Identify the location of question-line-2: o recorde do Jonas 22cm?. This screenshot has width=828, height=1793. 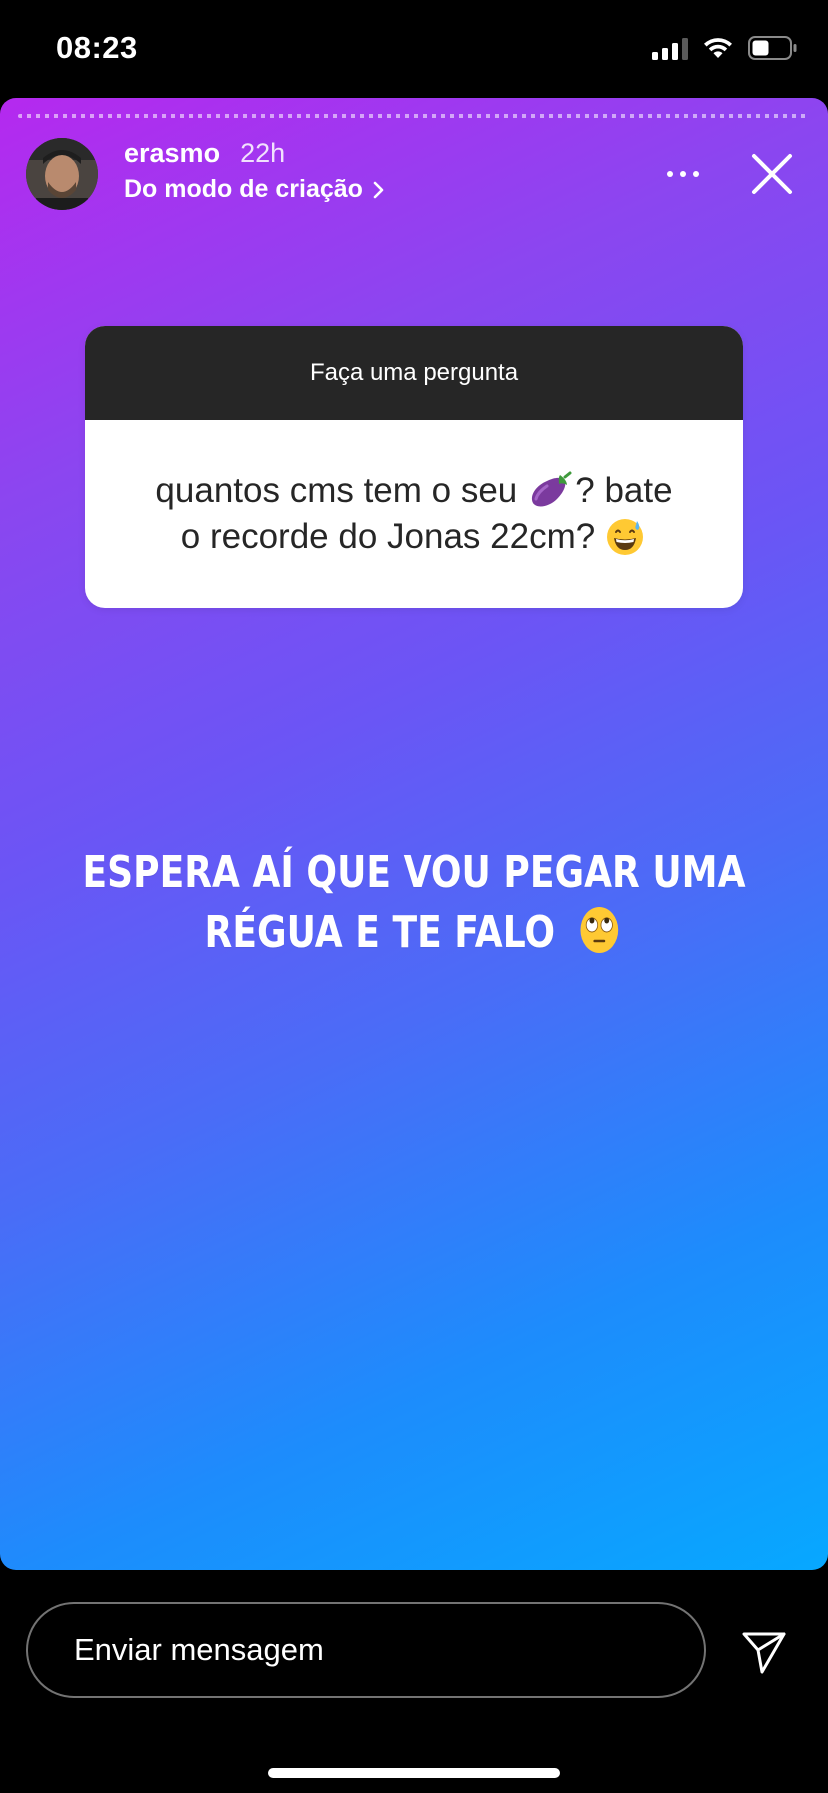
(414, 537).